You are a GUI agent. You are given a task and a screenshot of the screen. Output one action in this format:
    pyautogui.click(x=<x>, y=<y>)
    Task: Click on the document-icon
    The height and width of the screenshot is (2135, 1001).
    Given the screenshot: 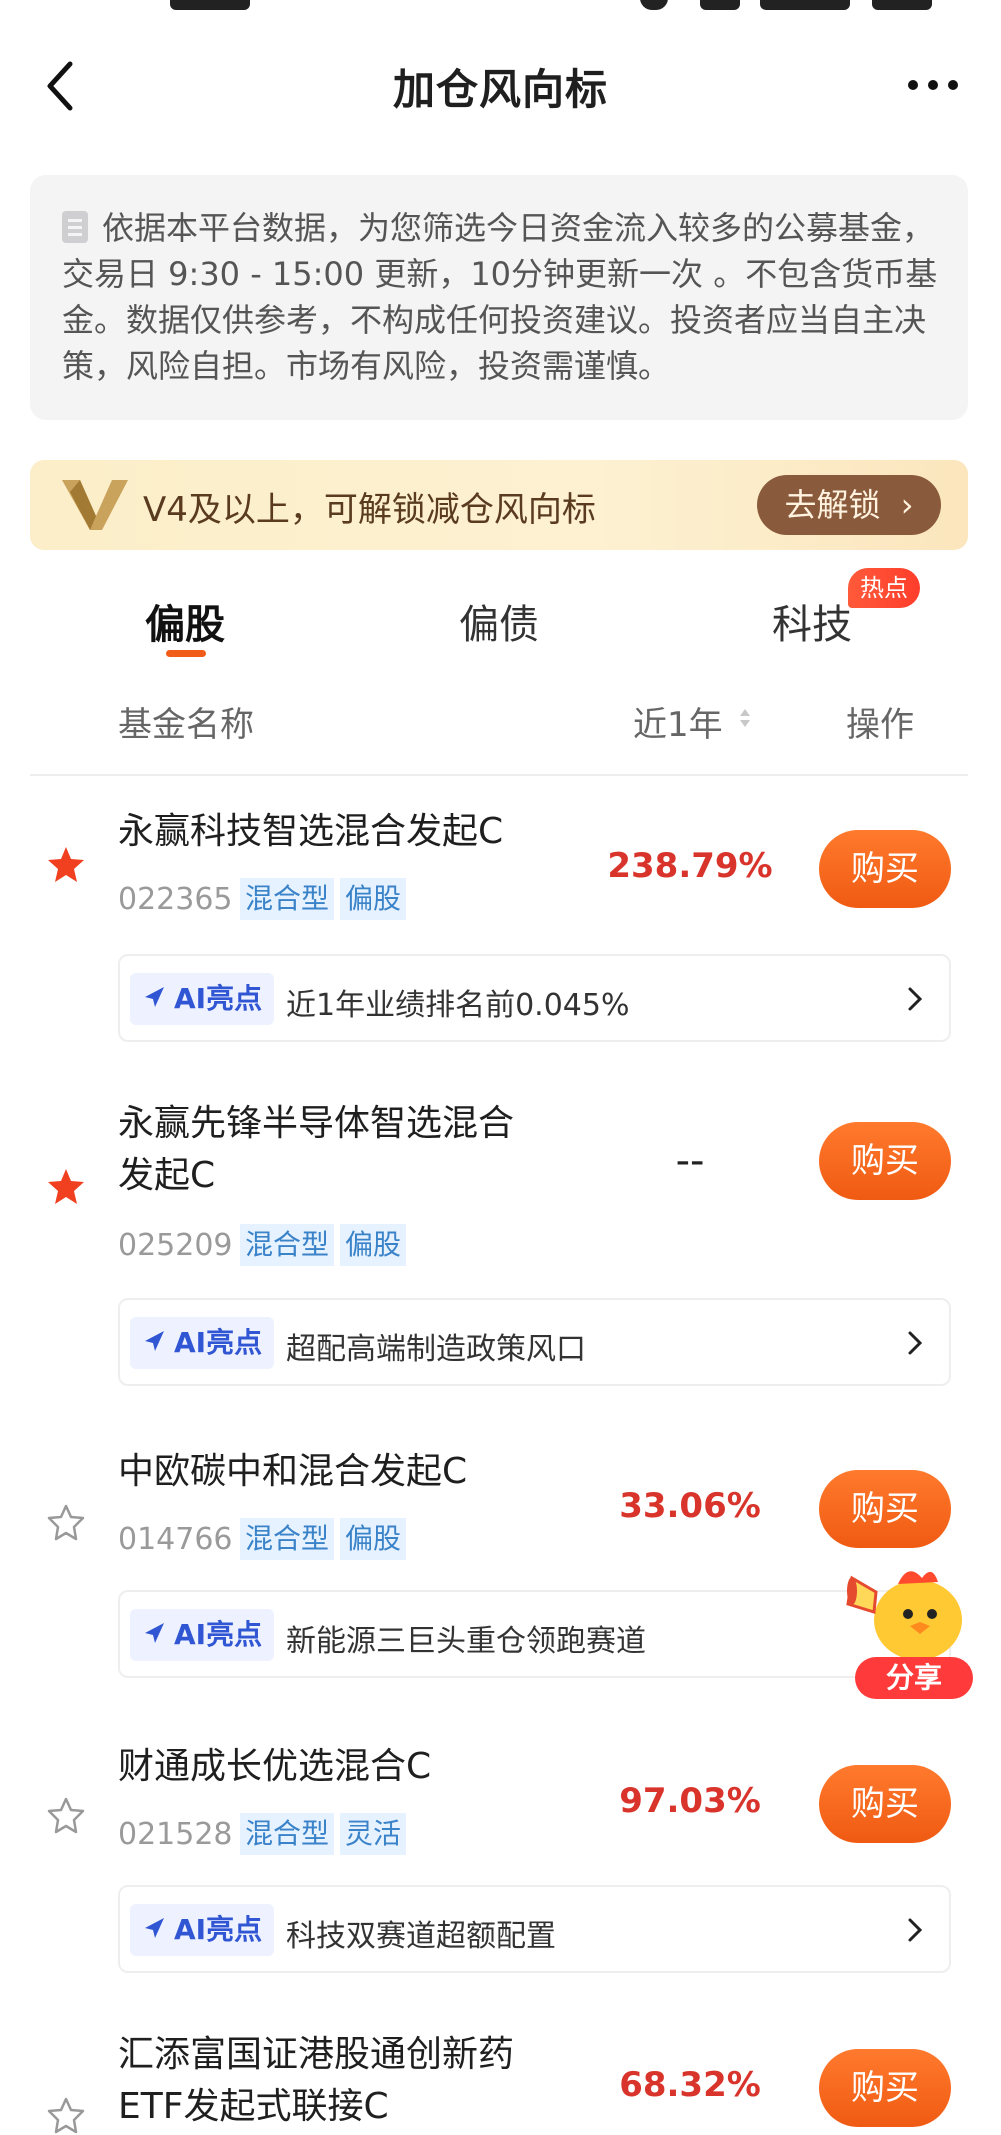 What is the action you would take?
    pyautogui.click(x=75, y=227)
    